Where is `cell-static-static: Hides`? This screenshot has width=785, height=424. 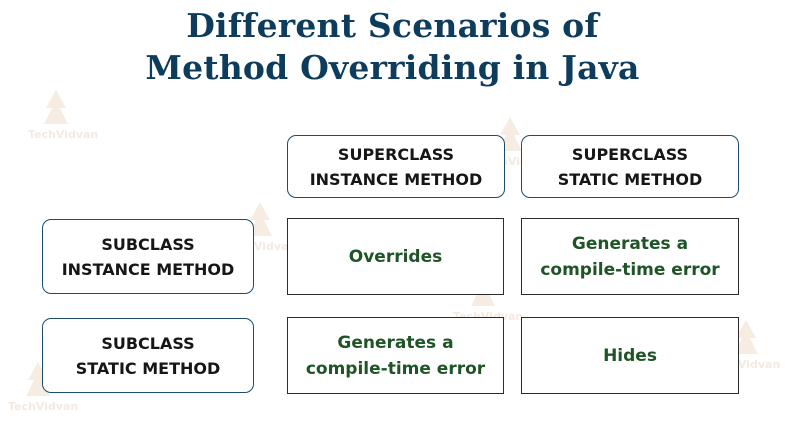
cell-static-static: Hides is located at coordinates (630, 355).